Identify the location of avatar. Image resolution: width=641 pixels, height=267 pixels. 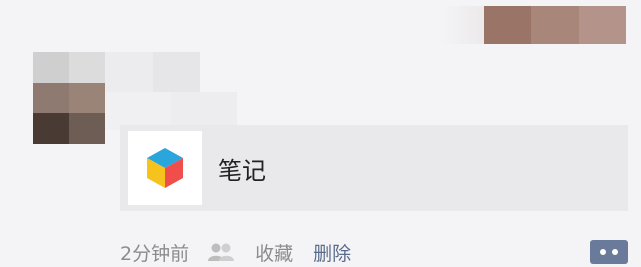
(69, 98).